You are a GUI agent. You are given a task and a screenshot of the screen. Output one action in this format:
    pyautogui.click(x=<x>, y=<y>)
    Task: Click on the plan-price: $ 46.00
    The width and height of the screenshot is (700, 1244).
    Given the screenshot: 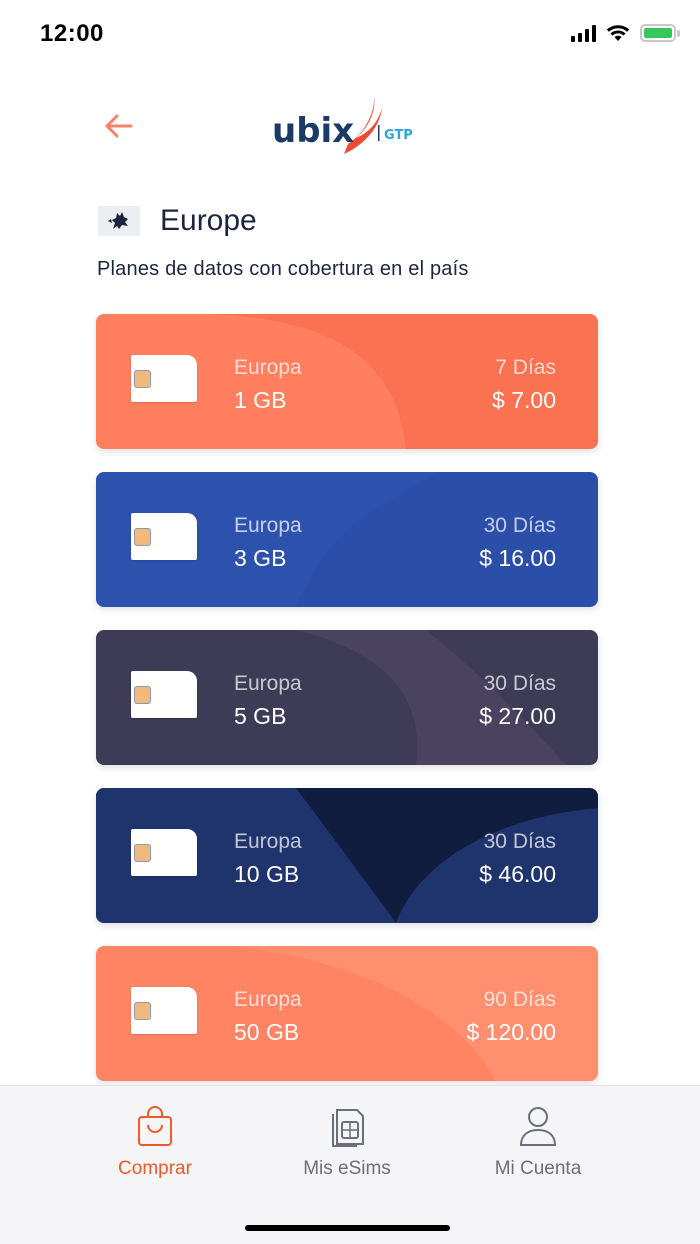 What is the action you would take?
    pyautogui.click(x=517, y=874)
    